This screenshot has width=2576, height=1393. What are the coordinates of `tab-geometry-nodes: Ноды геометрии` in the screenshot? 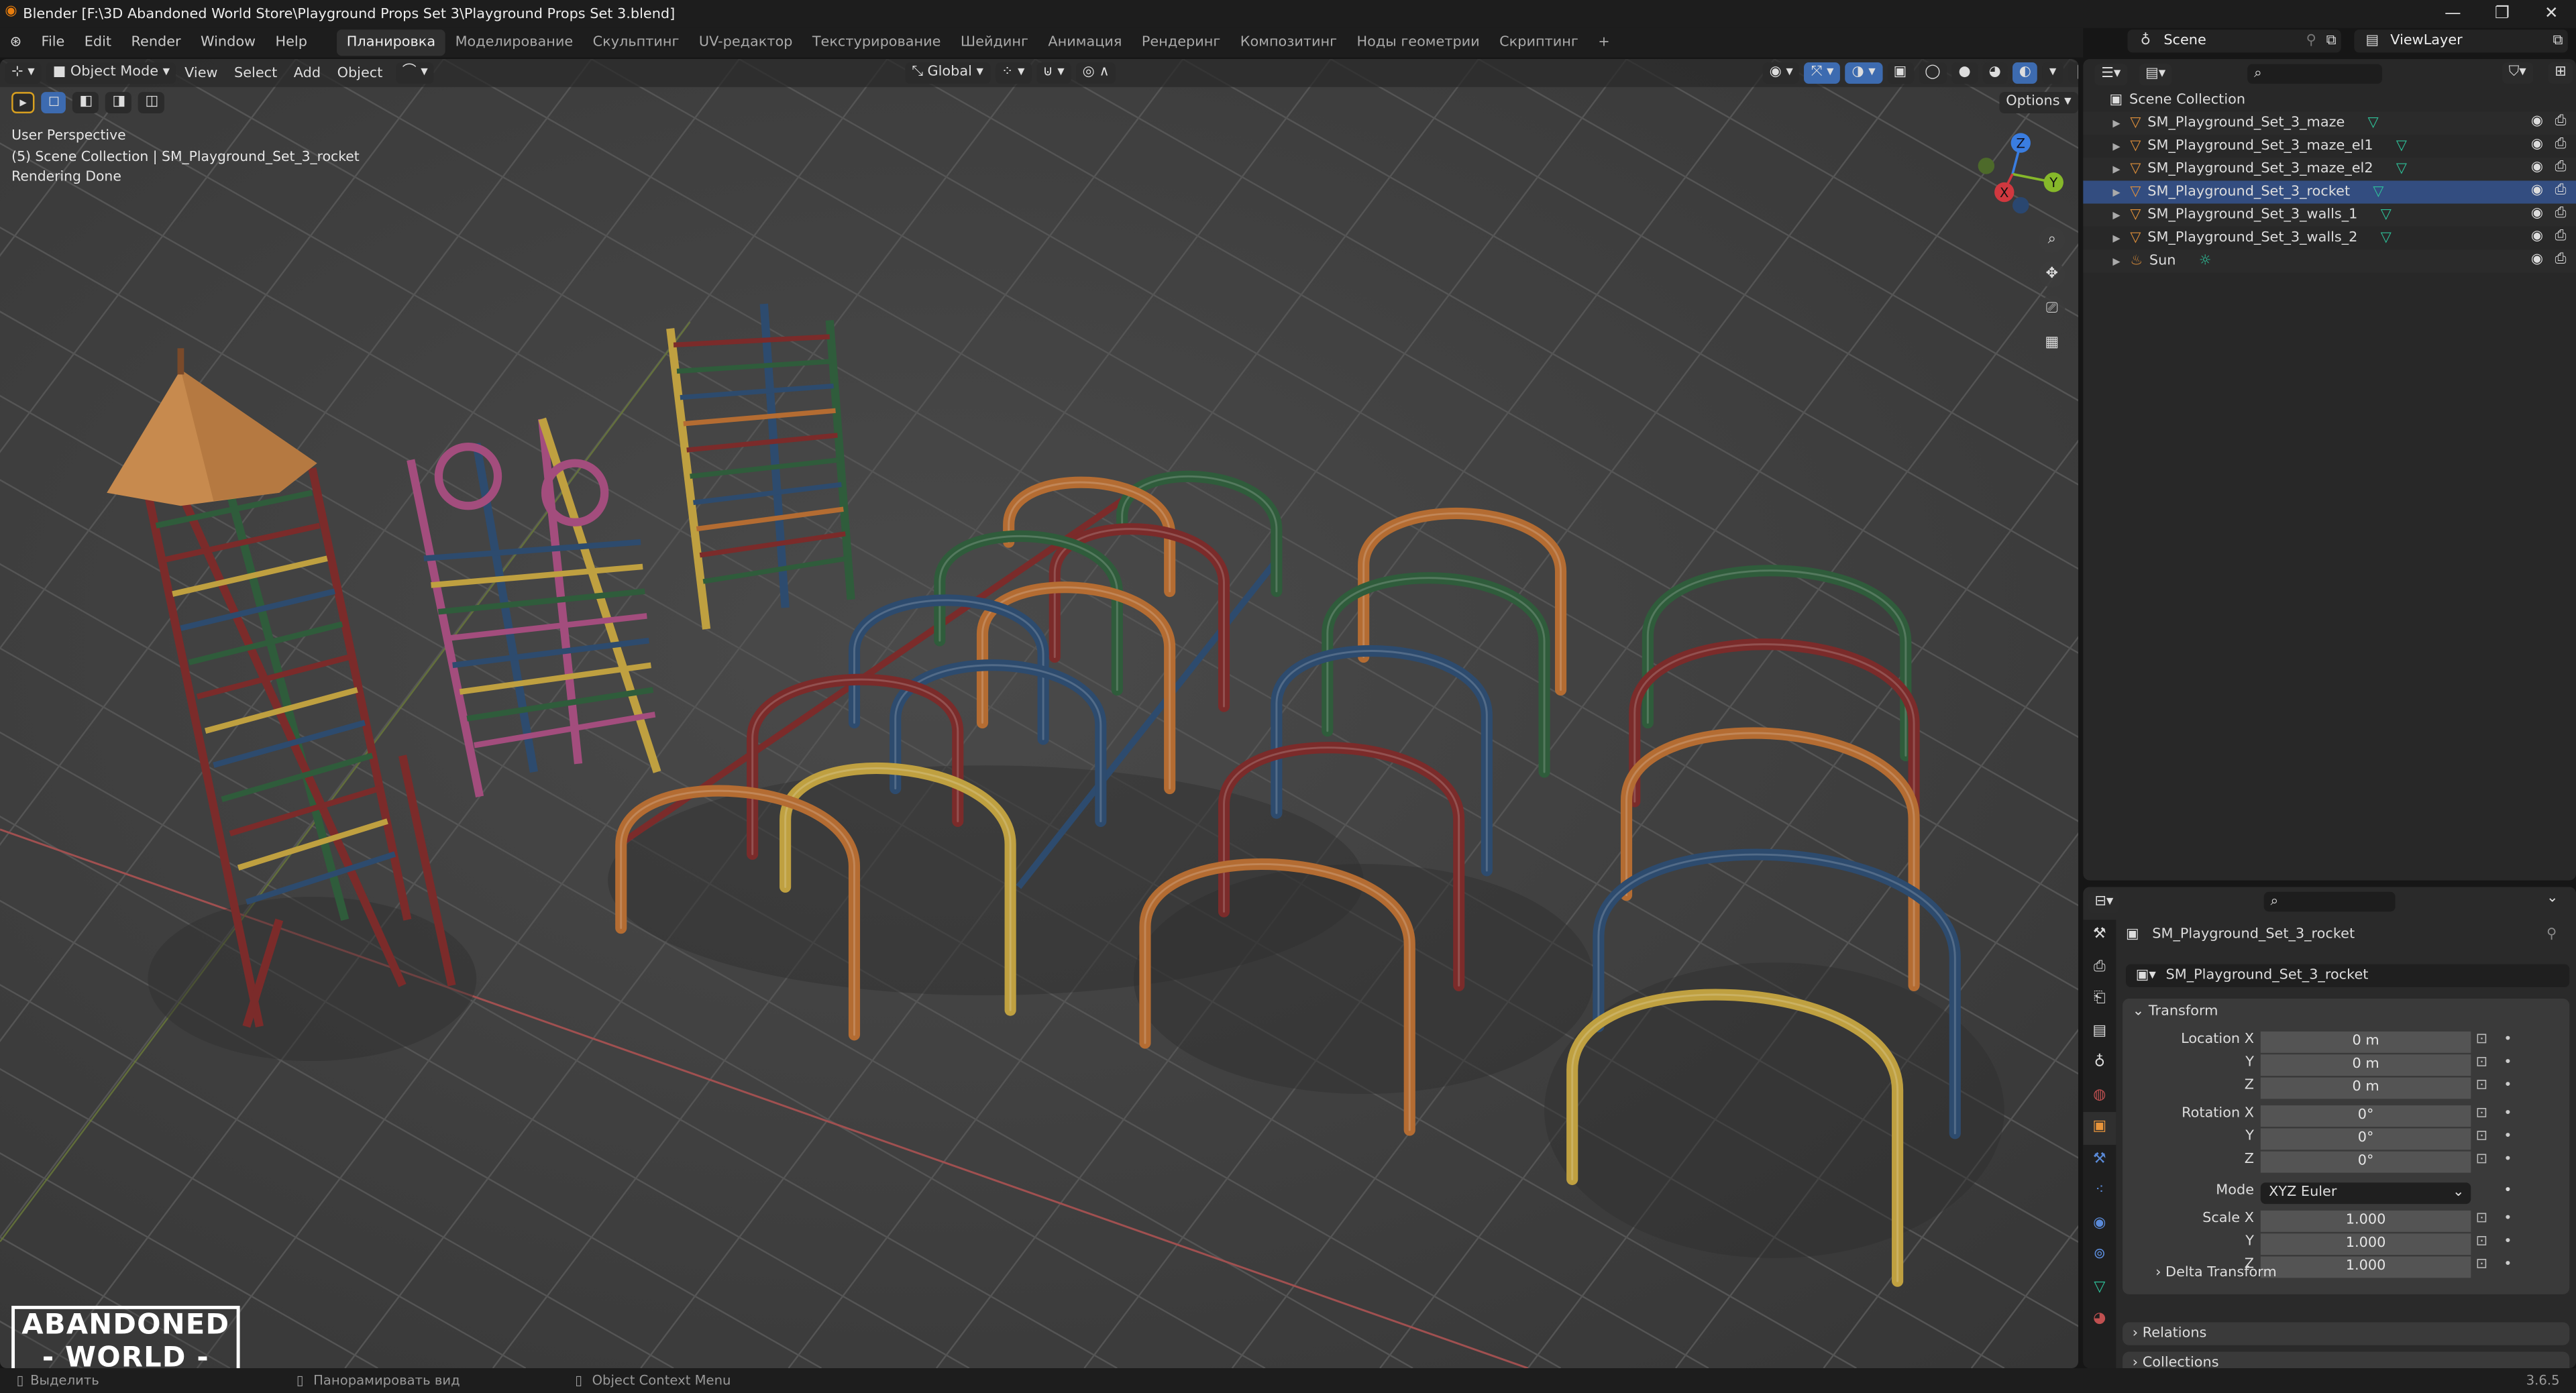 It's located at (1418, 43).